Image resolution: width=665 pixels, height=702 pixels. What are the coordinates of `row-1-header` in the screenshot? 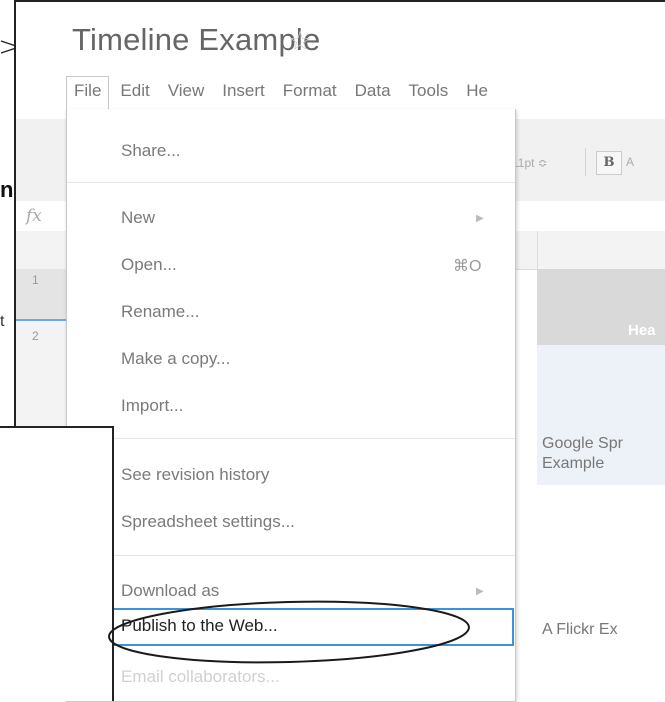 It's located at (41, 294).